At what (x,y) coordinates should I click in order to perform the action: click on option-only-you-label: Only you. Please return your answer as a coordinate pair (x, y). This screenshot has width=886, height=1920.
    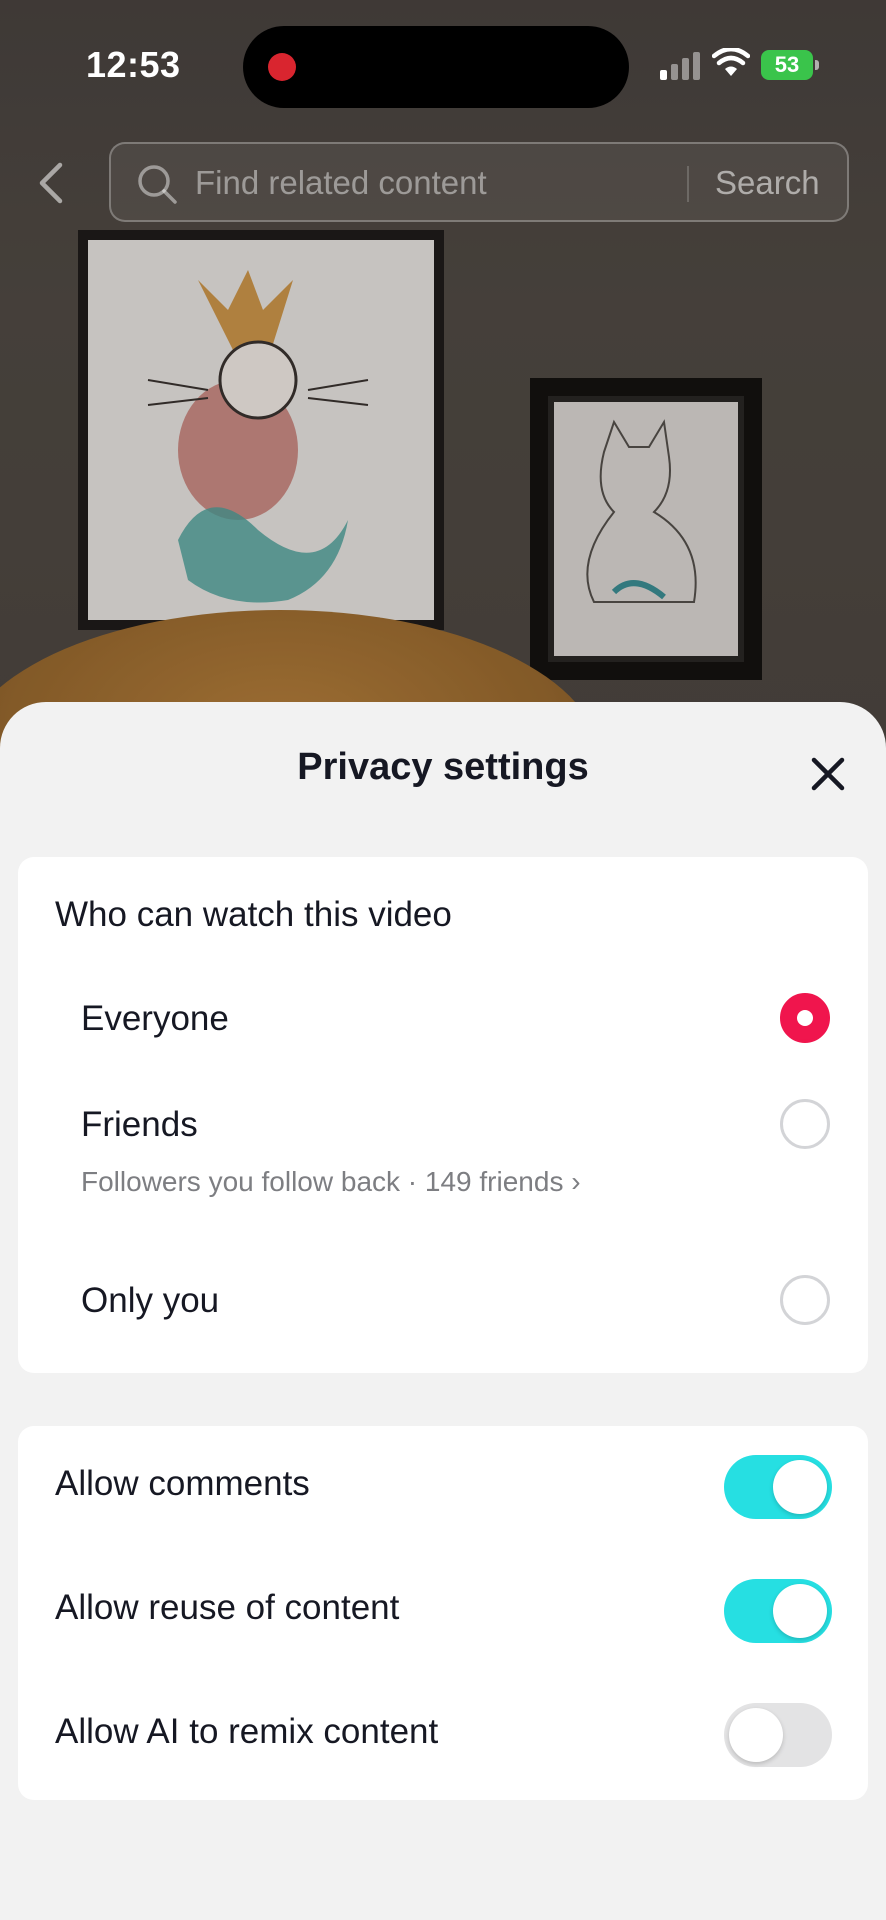
    Looking at the image, I should click on (150, 1301).